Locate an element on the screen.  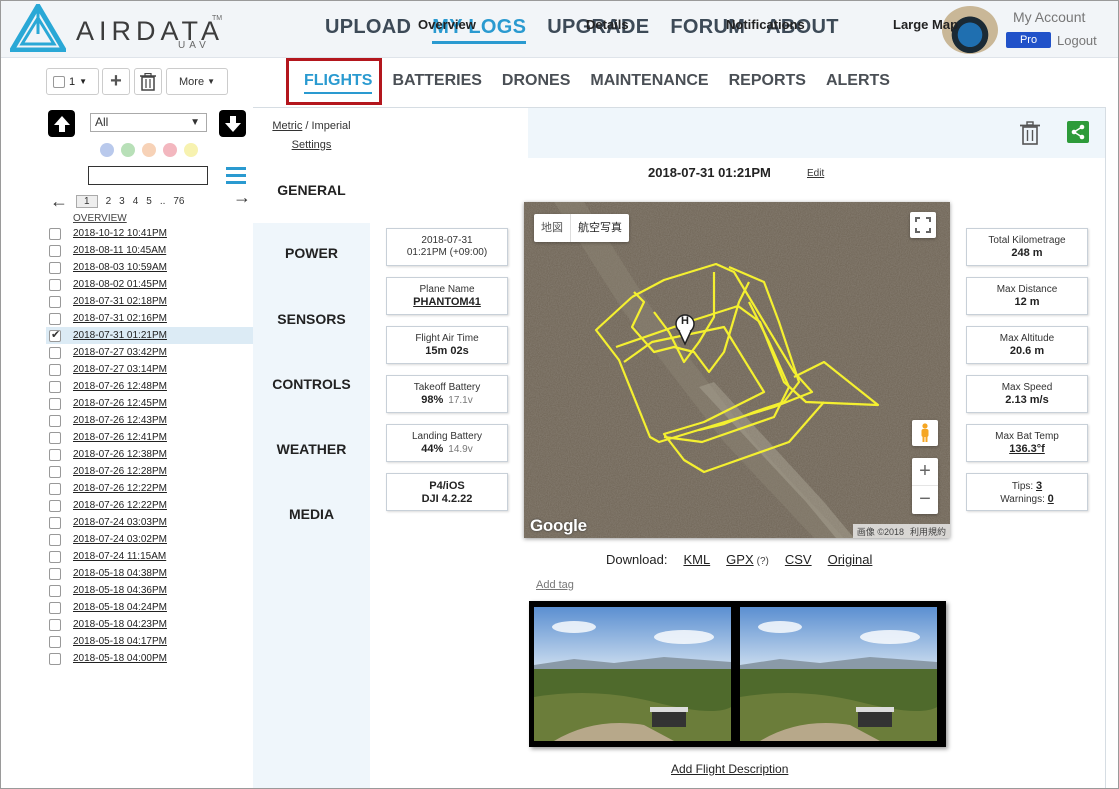
log-link: 2018-07-27 03:42PM is located at coordinates (120, 352).